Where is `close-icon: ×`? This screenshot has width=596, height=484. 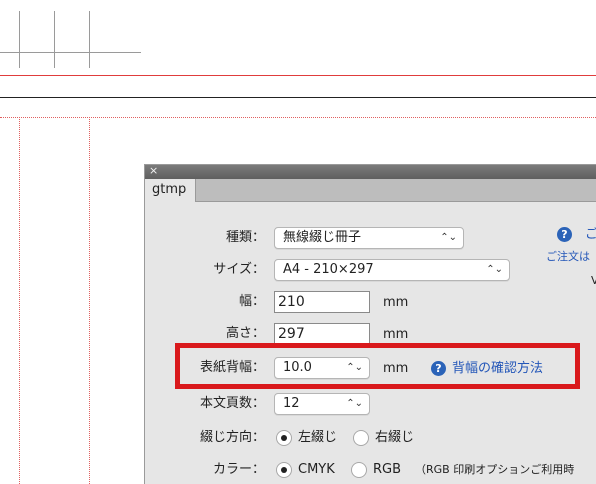 close-icon: × is located at coordinates (153, 171).